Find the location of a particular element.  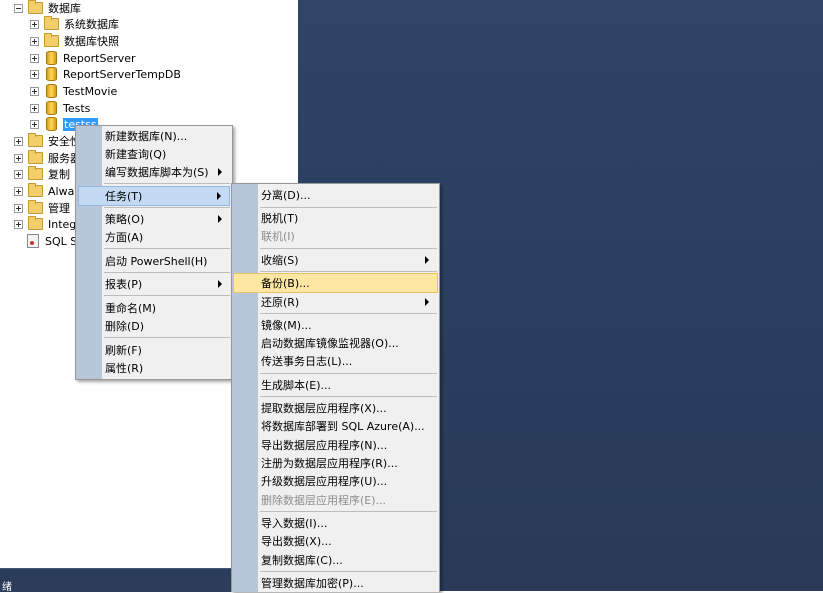

menu-item-take-offline: 脱机(T) is located at coordinates (335, 218).